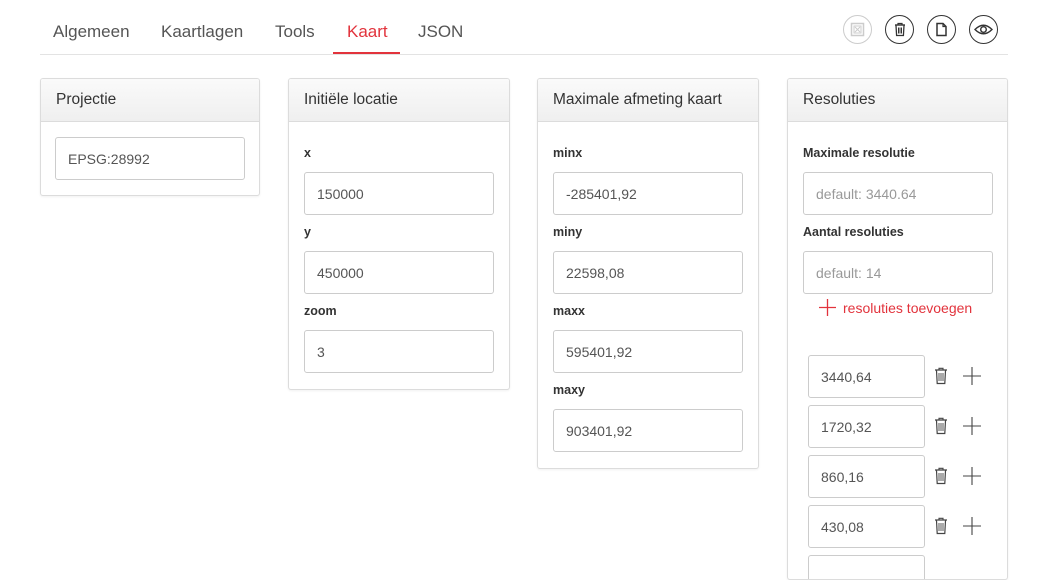  Describe the element at coordinates (569, 390) in the screenshot. I see `maxy-label: maxy` at that location.